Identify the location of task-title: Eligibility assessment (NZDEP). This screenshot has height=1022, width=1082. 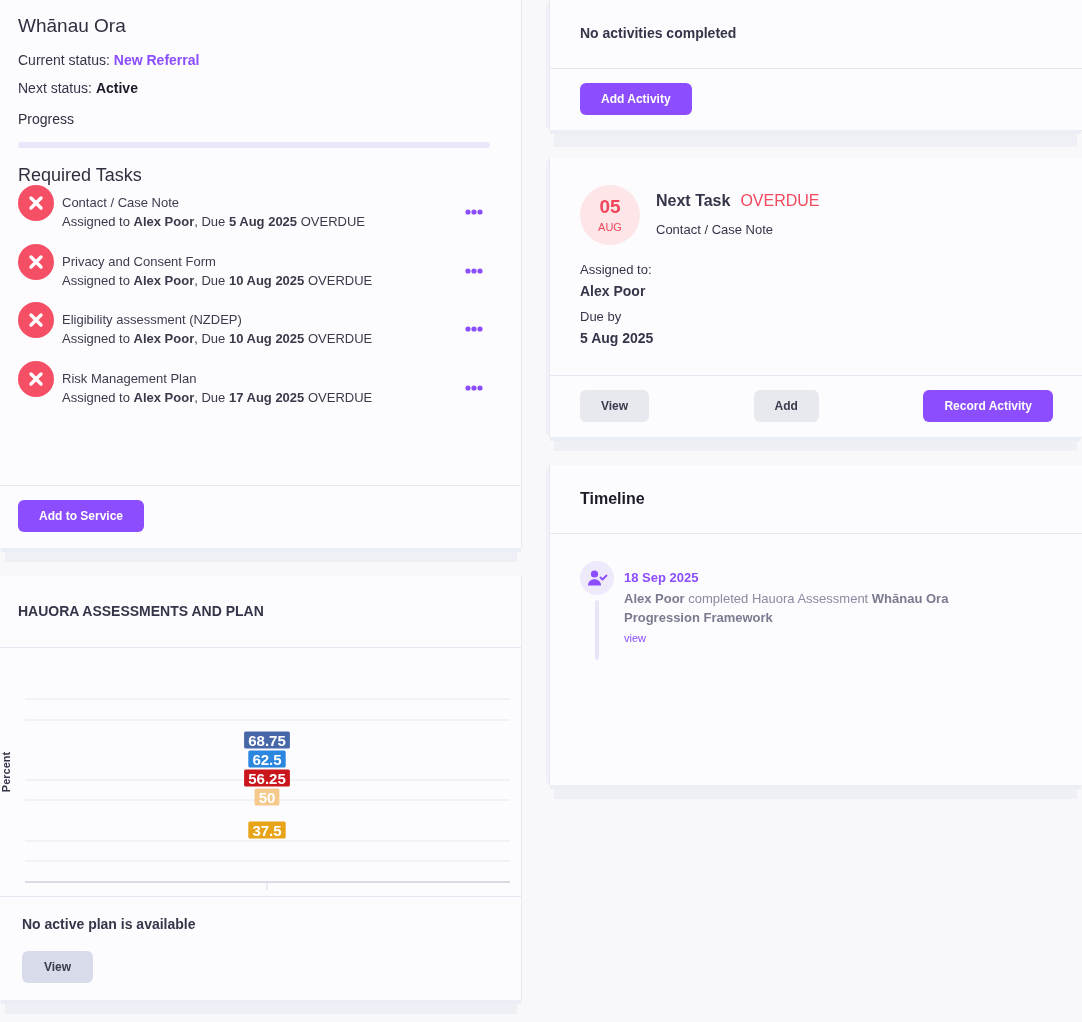
(152, 320).